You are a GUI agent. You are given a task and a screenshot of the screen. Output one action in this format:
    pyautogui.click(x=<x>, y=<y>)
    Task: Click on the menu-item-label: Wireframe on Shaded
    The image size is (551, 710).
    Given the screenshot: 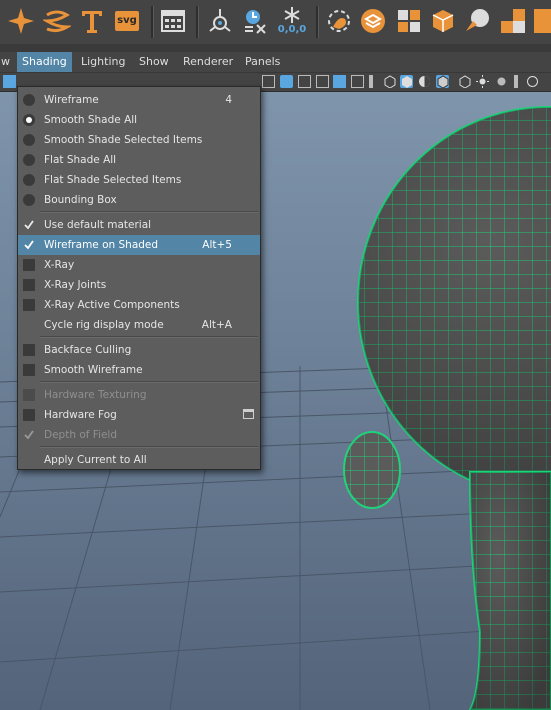 What is the action you would take?
    pyautogui.click(x=101, y=245)
    